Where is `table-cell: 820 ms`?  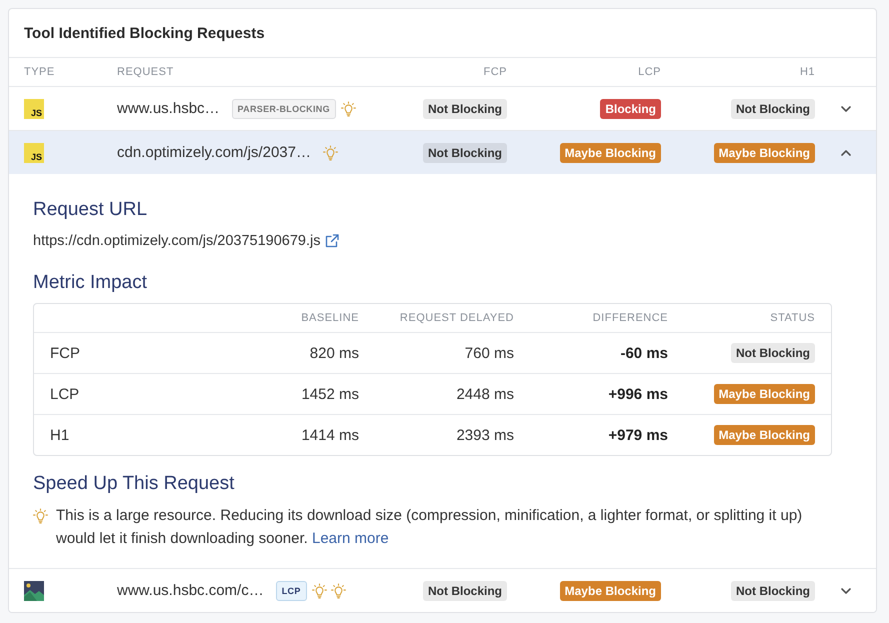
table-cell: 820 ms is located at coordinates (334, 353).